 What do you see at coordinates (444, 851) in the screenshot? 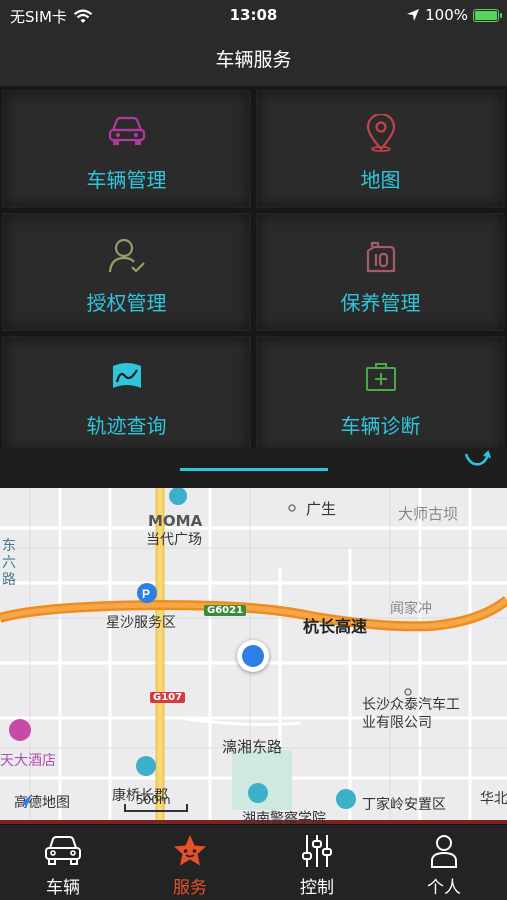
I see `person-icon` at bounding box center [444, 851].